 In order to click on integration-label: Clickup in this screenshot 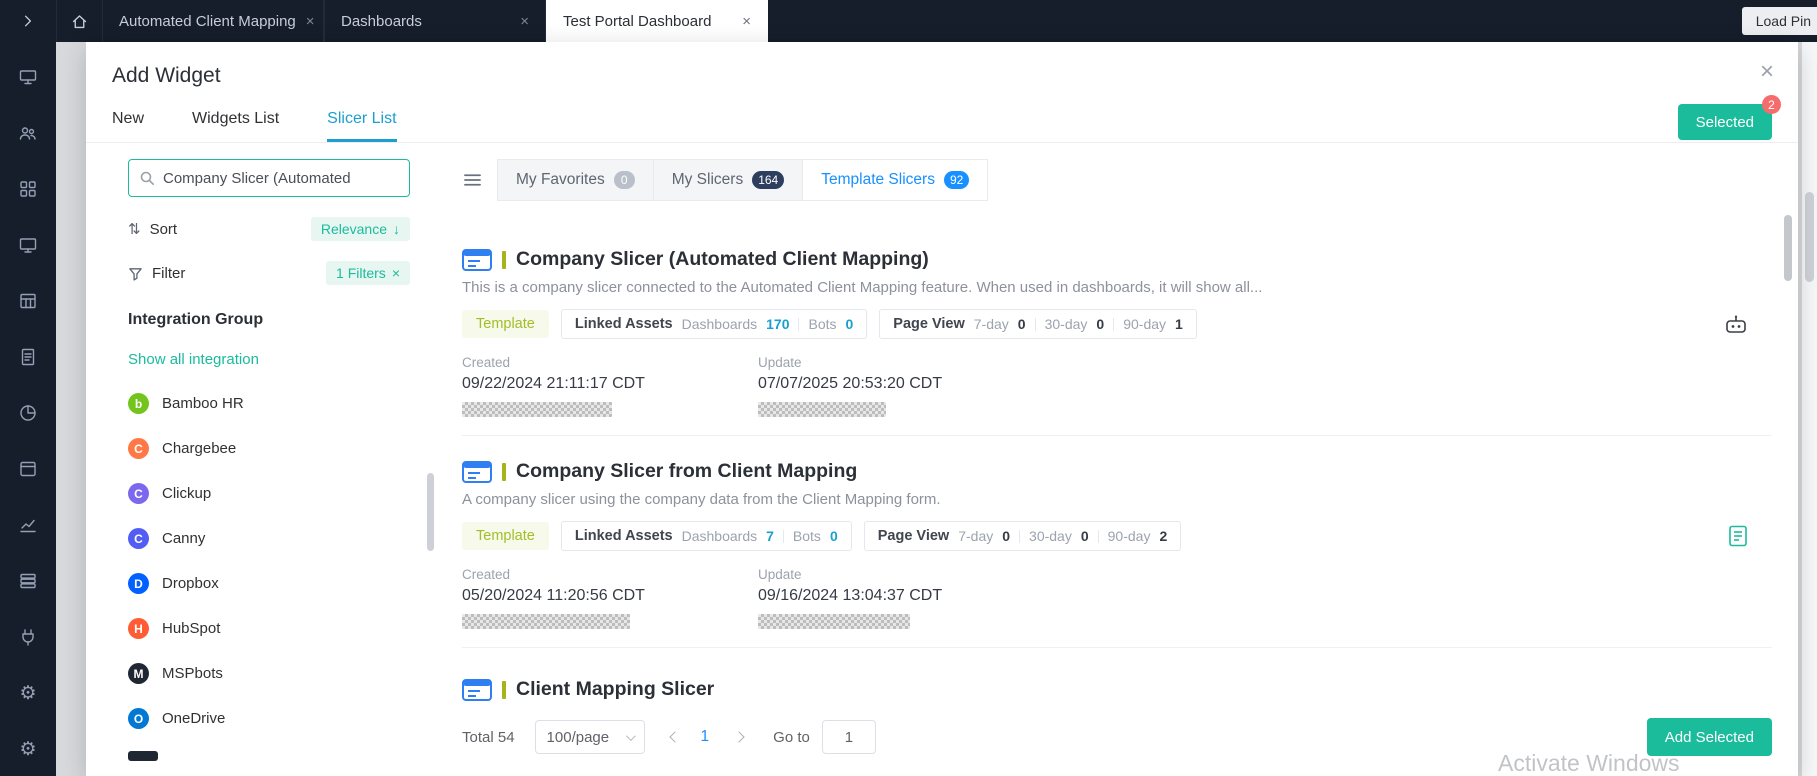, I will do `click(187, 493)`.